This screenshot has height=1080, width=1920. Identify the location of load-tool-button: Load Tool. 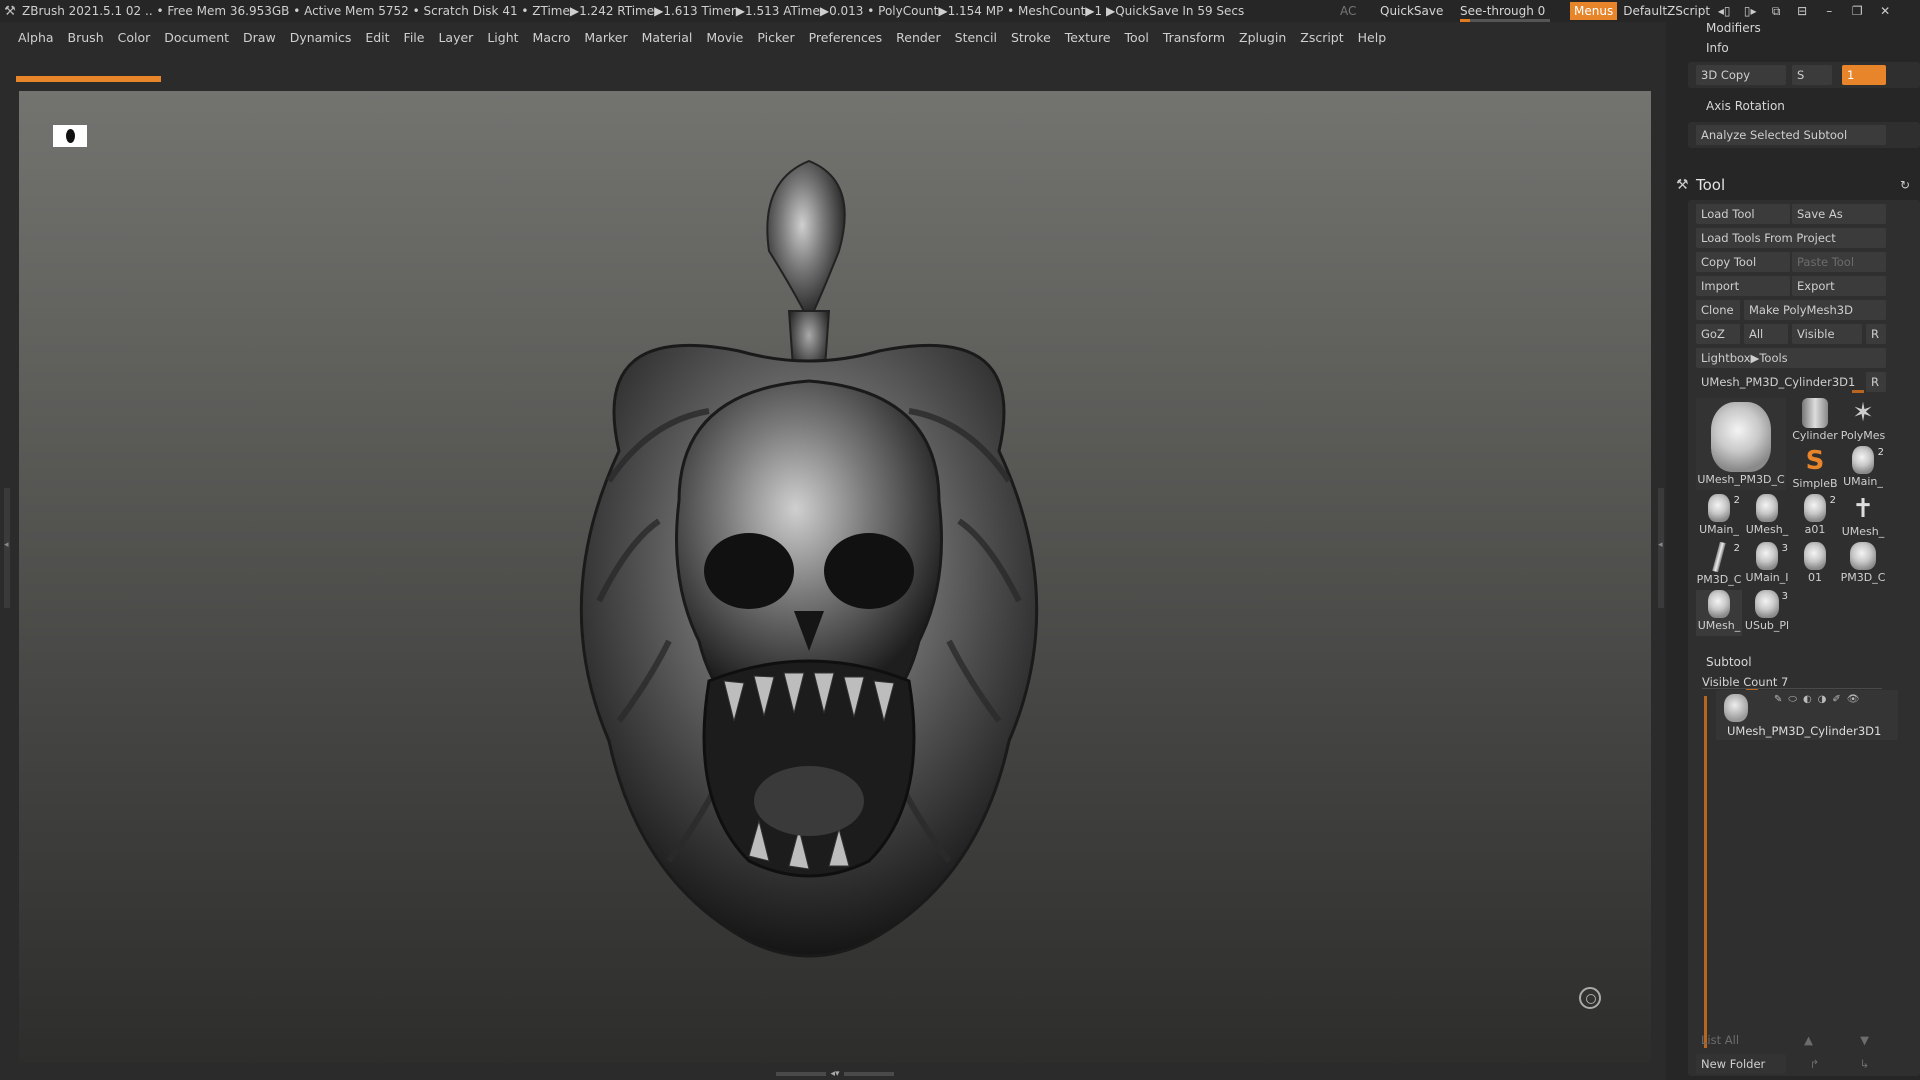
(1743, 214).